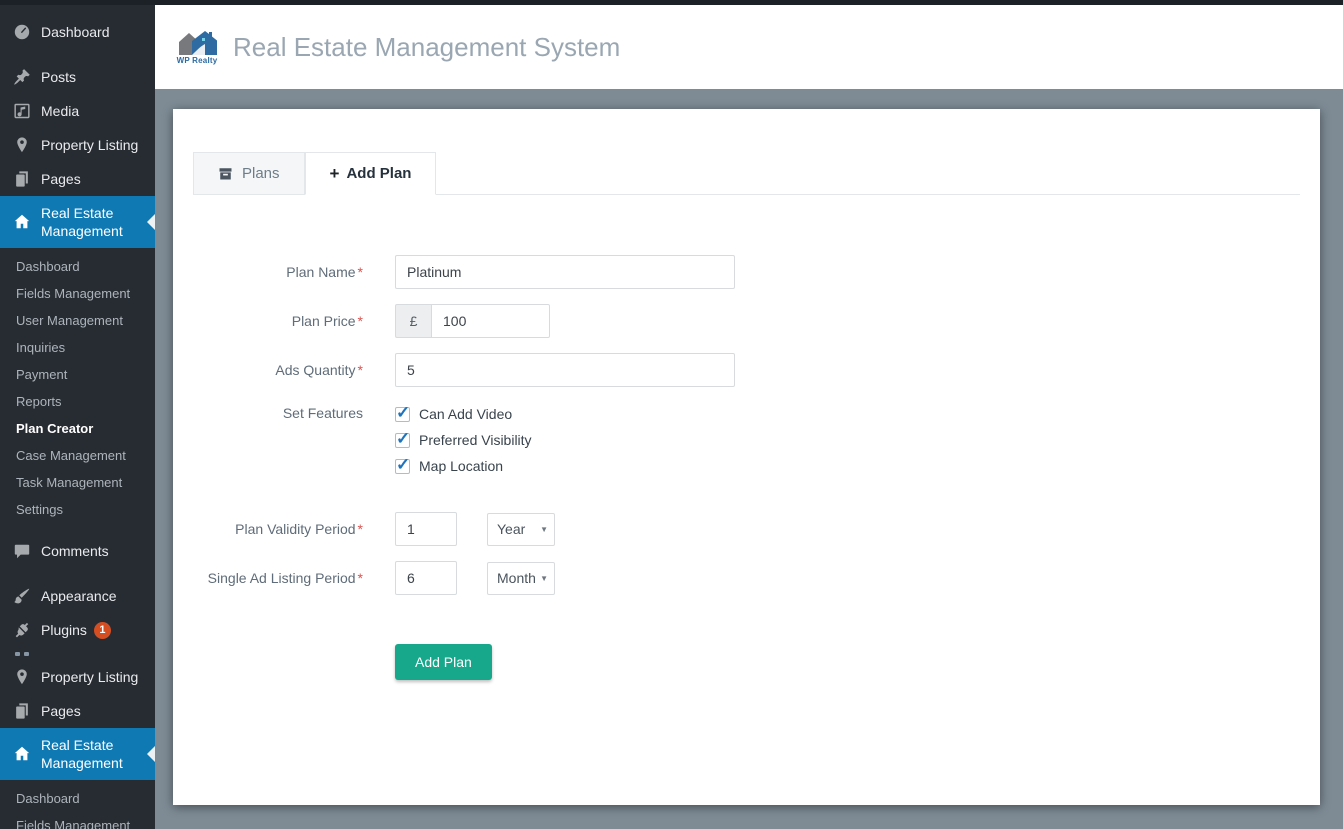  Describe the element at coordinates (521, 578) in the screenshot. I see `single-ad-listing-unit-select: Month ▼` at that location.